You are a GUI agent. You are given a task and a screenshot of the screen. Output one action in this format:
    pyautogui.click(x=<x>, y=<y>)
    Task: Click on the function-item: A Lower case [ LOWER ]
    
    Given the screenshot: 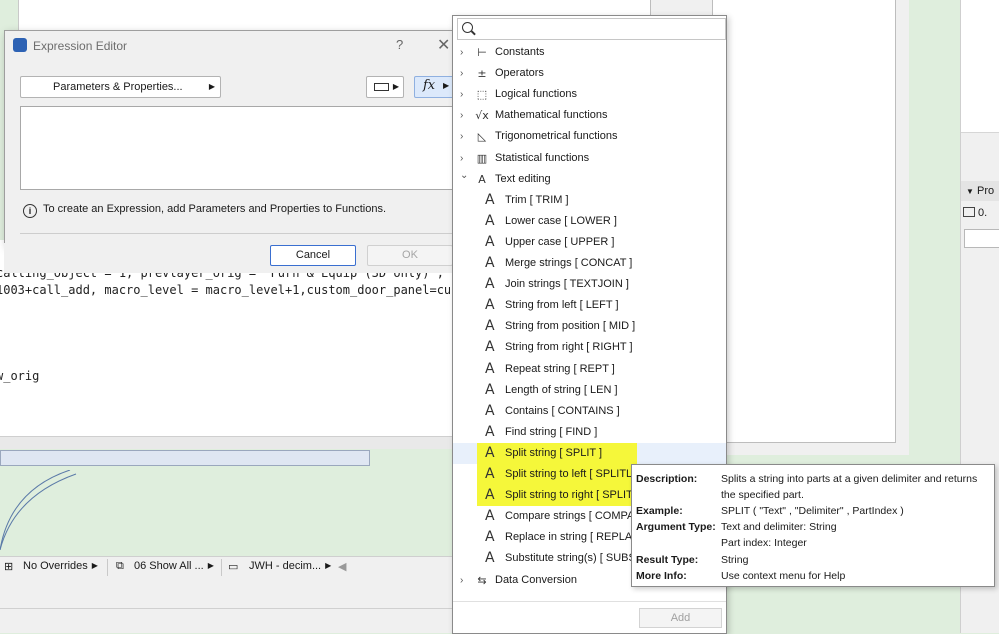 What is the action you would take?
    pyautogui.click(x=589, y=221)
    